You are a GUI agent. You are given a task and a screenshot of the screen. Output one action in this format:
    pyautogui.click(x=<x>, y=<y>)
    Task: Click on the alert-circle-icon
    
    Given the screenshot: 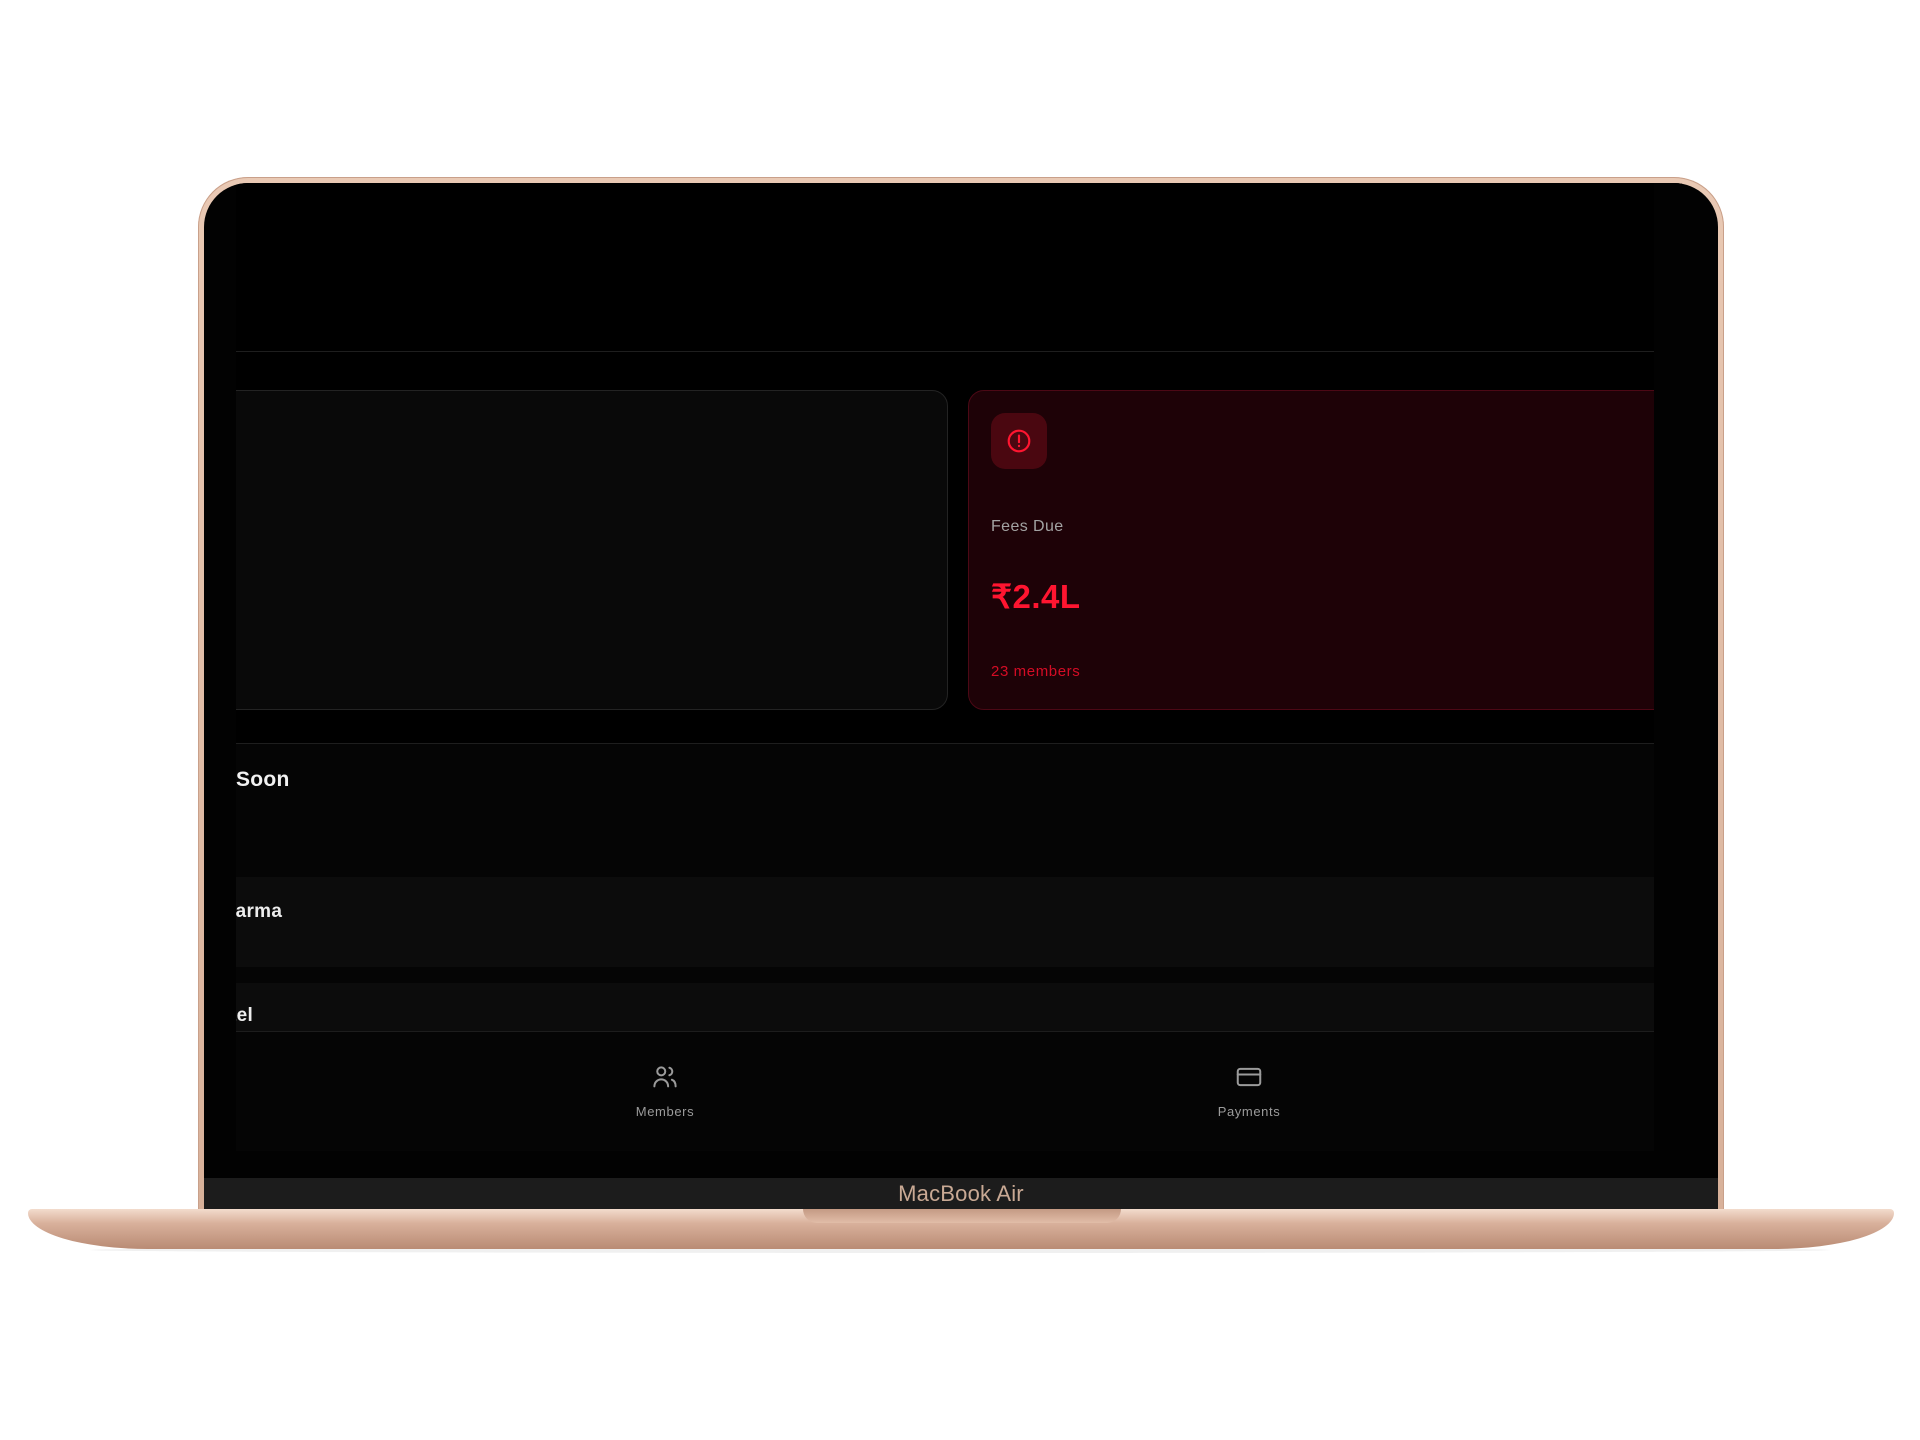 What is the action you would take?
    pyautogui.click(x=1019, y=441)
    